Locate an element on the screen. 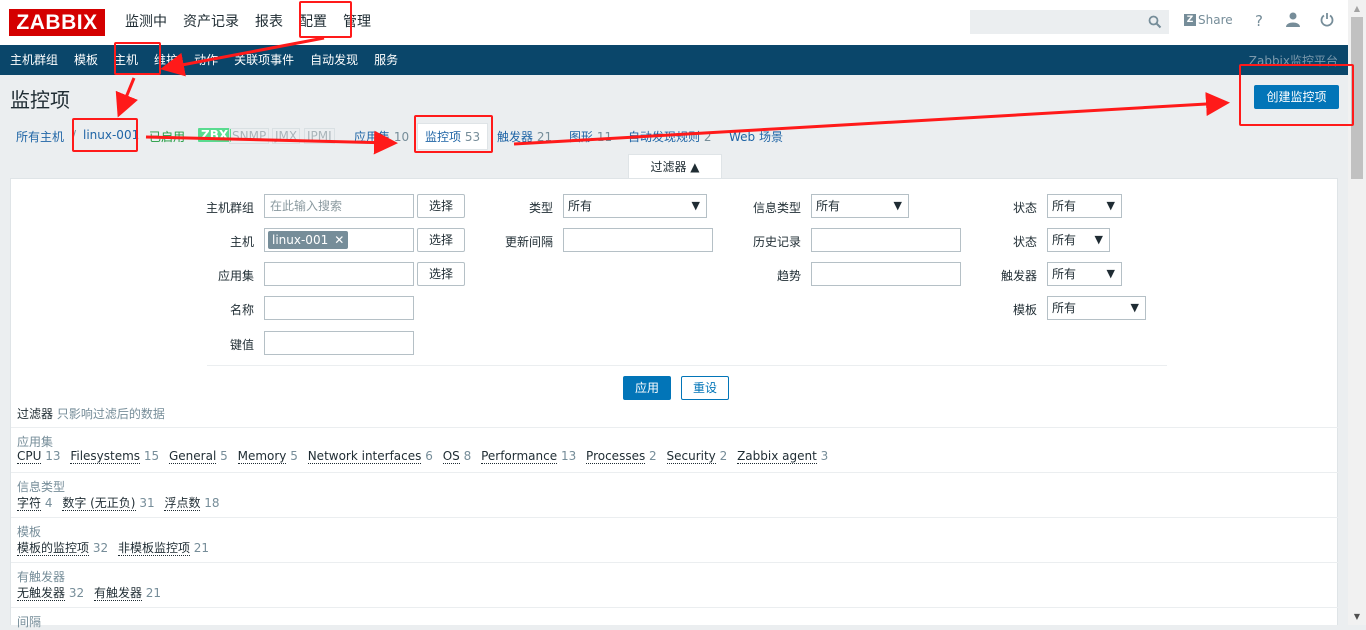  help-icon: ? is located at coordinates (1259, 22).